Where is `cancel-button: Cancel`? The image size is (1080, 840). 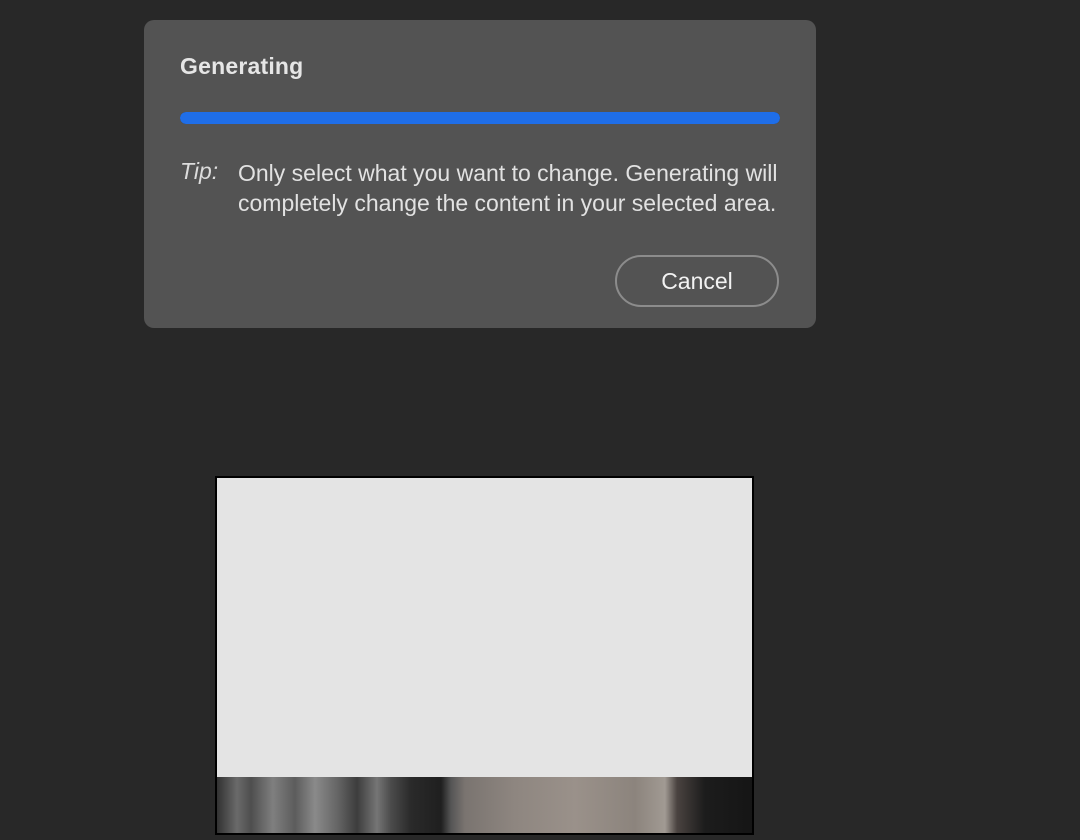 cancel-button: Cancel is located at coordinates (697, 281).